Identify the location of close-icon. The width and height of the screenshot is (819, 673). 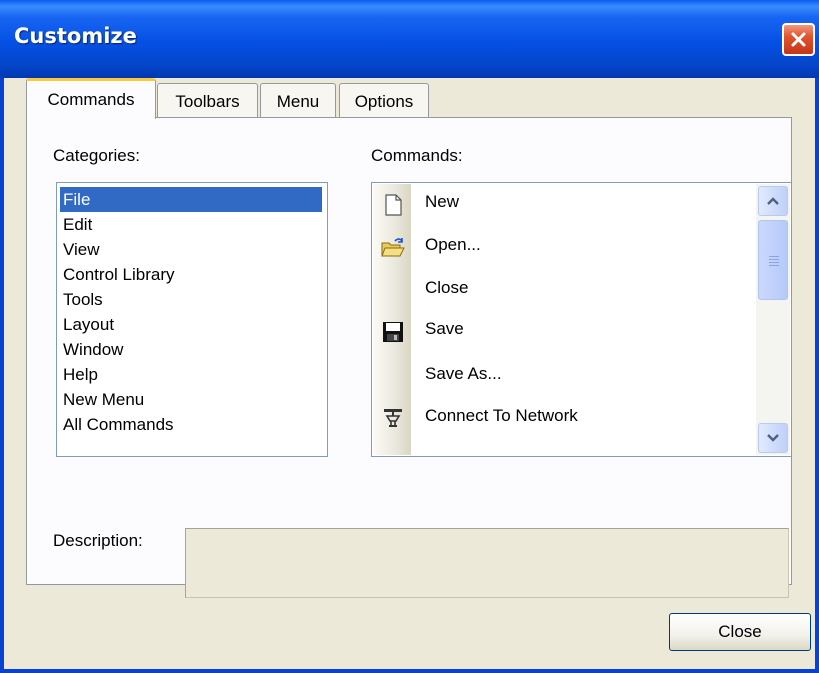
(798, 39).